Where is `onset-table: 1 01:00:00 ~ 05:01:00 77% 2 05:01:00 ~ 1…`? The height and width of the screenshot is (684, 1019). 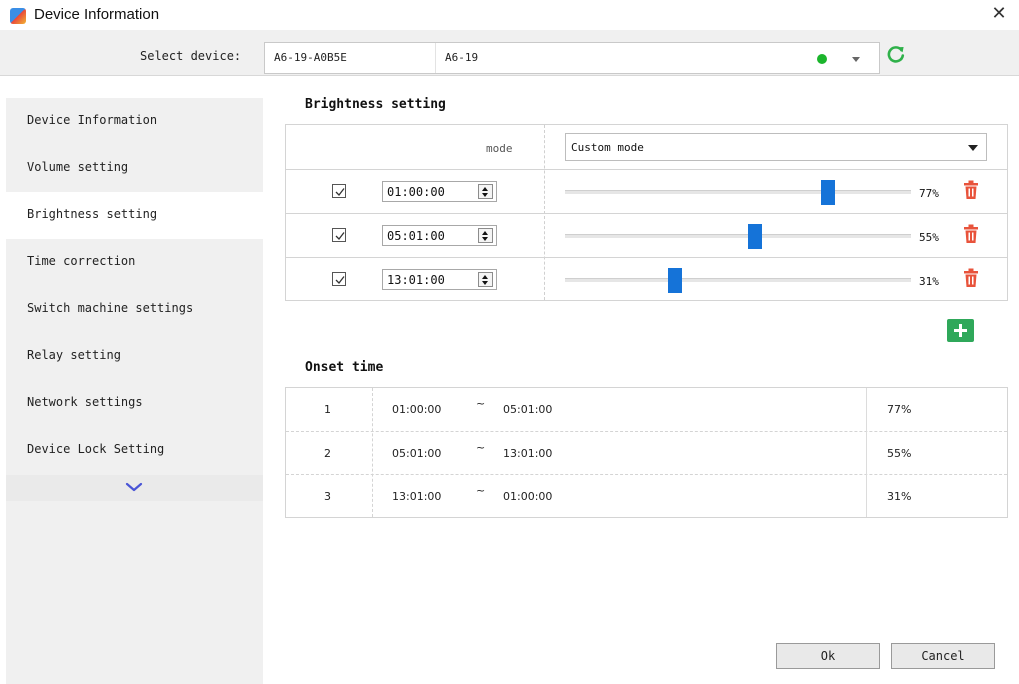
onset-table: 1 01:00:00 ~ 05:01:00 77% 2 05:01:00 ~ 1… is located at coordinates (646, 452).